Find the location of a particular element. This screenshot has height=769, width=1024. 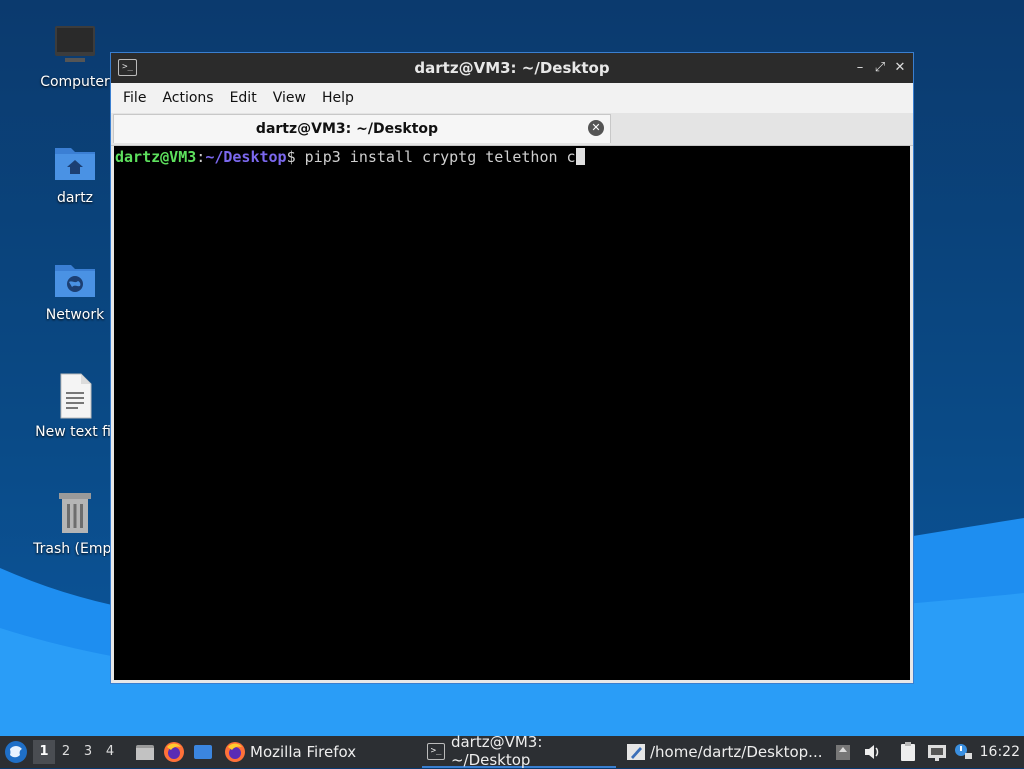

command-text: pip3 install cryptg telethon c is located at coordinates (435, 157).